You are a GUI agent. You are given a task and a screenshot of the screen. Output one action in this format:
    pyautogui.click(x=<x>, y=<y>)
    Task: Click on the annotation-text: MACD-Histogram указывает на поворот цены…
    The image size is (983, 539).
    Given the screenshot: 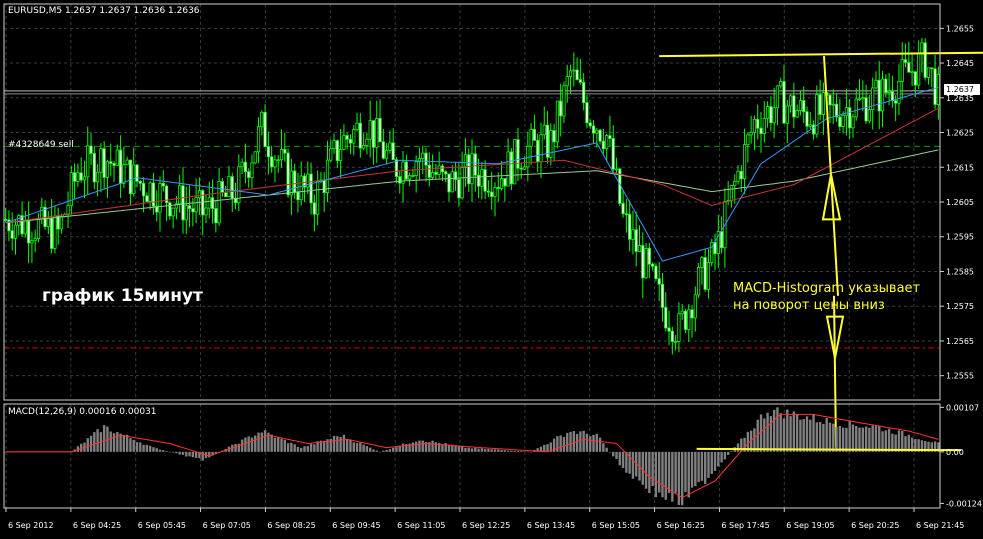 What is the action you would take?
    pyautogui.click(x=826, y=297)
    